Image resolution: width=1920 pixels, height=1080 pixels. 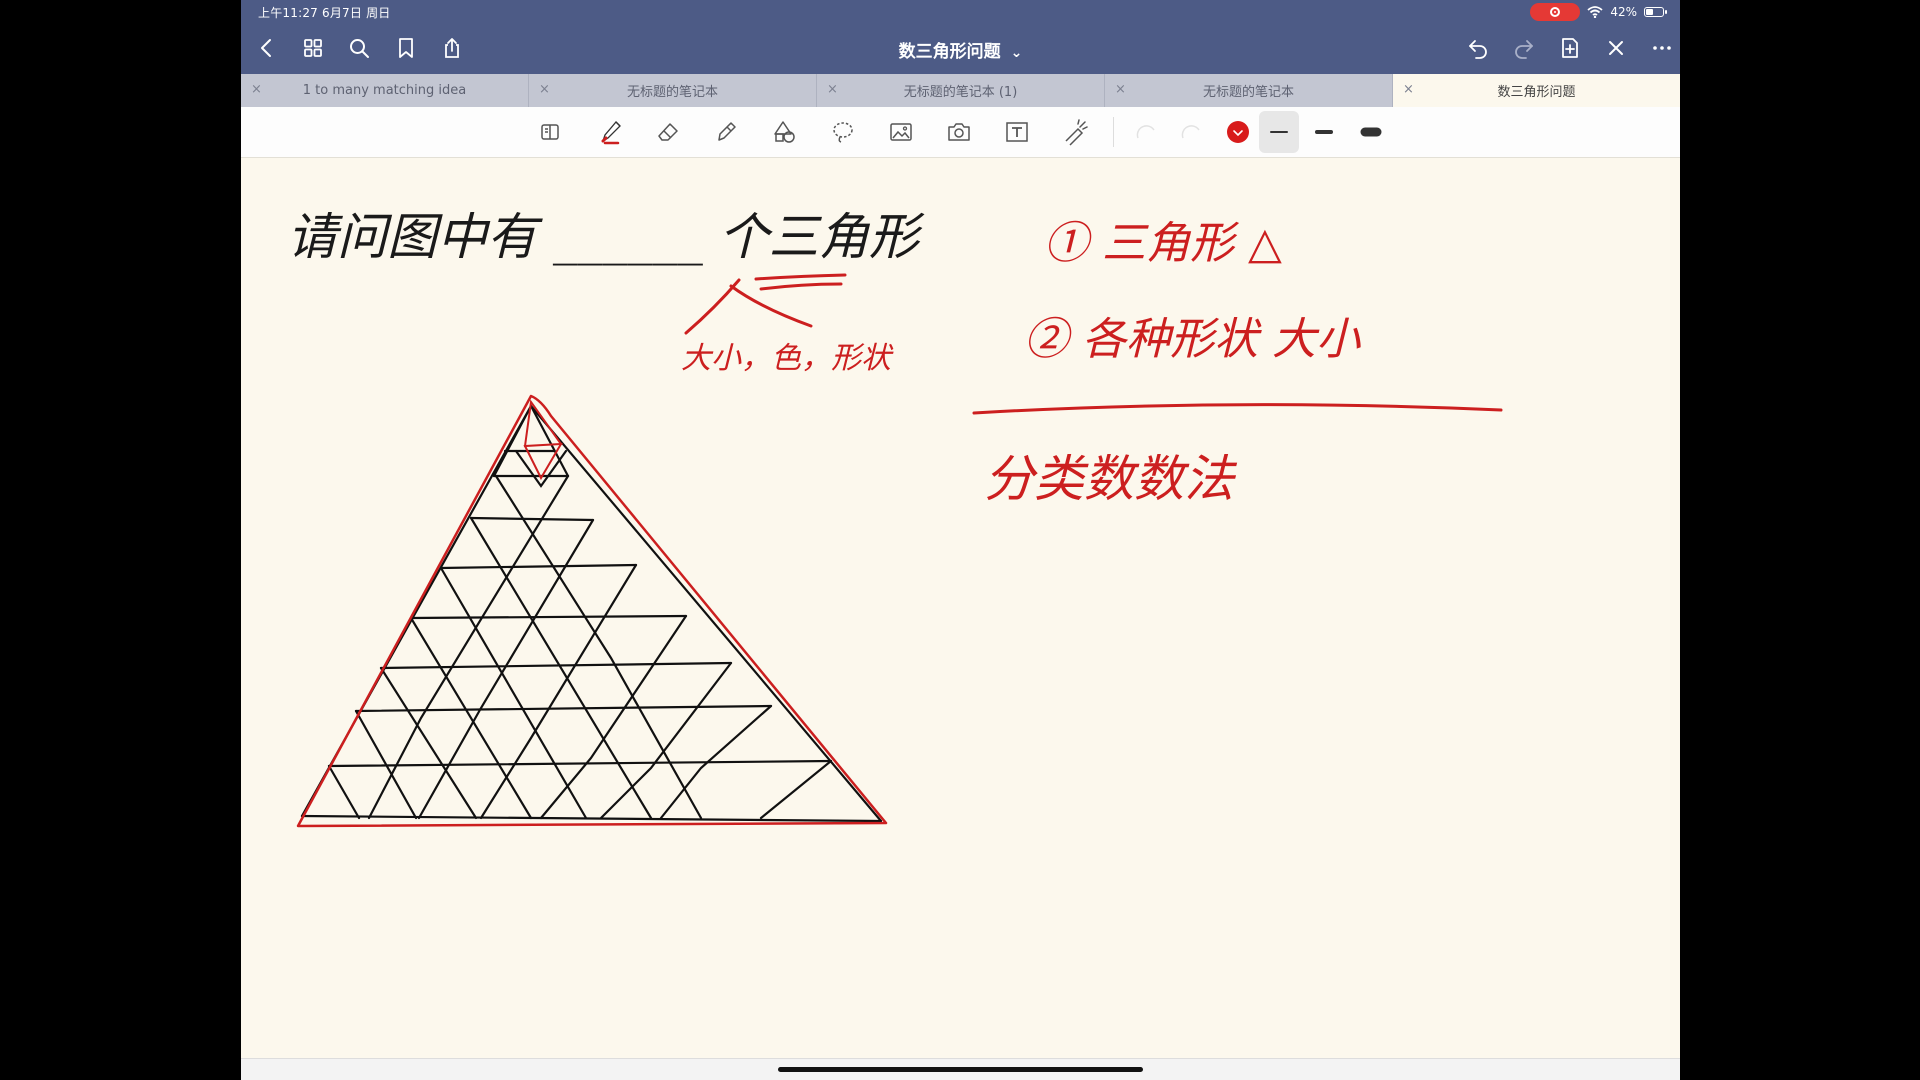 I want to click on triangle-figure, so click(x=591, y=613).